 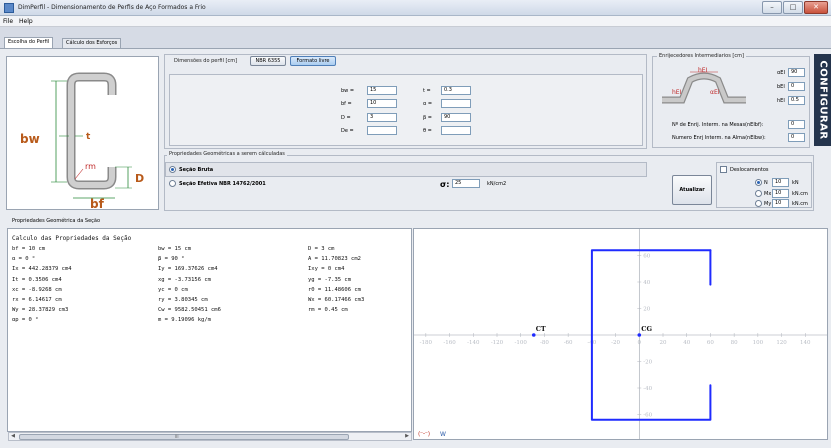 What do you see at coordinates (334, 289) in the screenshot?
I see `result-value: r0 = 11.48606 cm` at bounding box center [334, 289].